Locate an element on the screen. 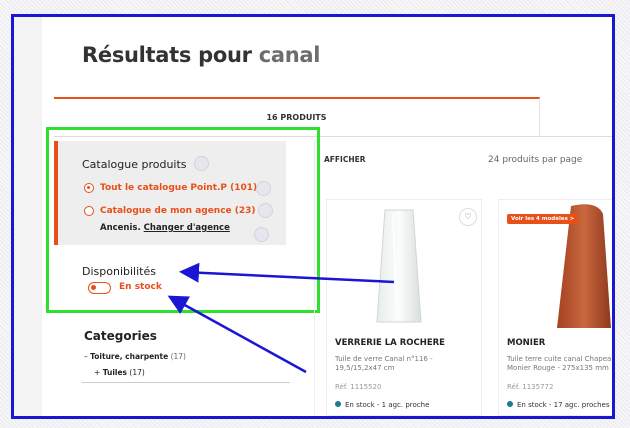  product-ref: Réf. 1115520 is located at coordinates (358, 387).